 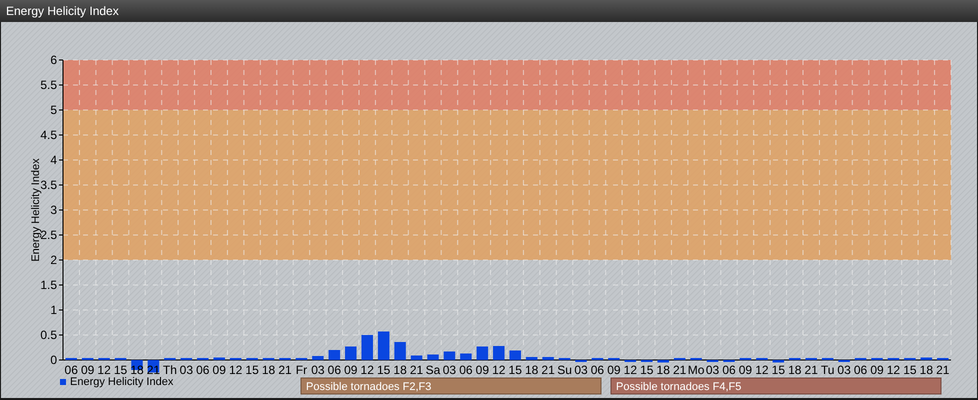 What do you see at coordinates (53, 160) in the screenshot?
I see `y-tick-label: 4` at bounding box center [53, 160].